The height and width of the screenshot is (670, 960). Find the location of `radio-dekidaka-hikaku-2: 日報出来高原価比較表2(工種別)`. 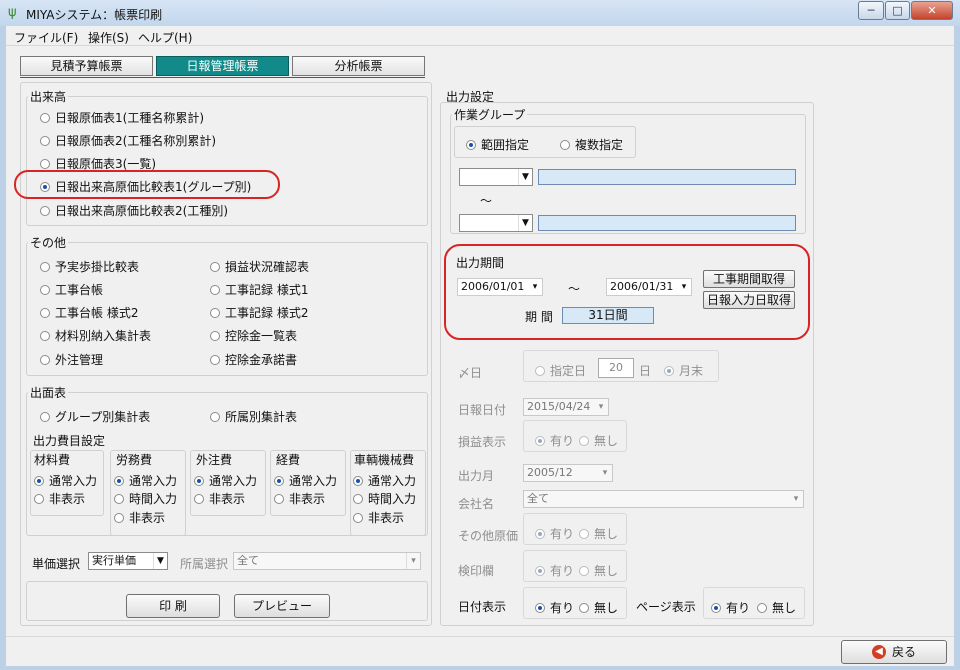

radio-dekidaka-hikaku-2: 日報出来高原価比較表2(工種別) is located at coordinates (134, 210).